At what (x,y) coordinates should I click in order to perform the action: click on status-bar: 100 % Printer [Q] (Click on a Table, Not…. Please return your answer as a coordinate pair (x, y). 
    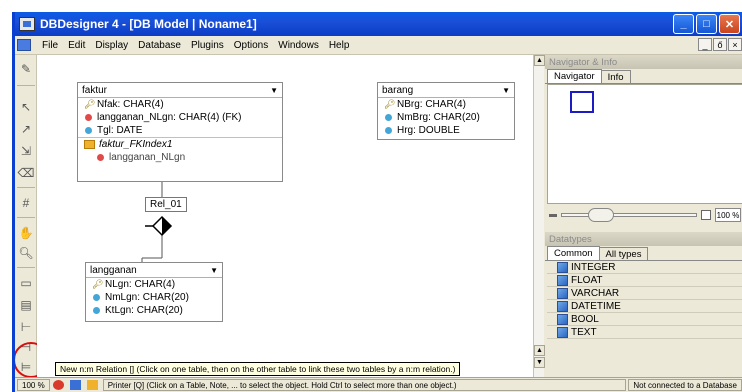
    Looking at the image, I should click on (378, 384).